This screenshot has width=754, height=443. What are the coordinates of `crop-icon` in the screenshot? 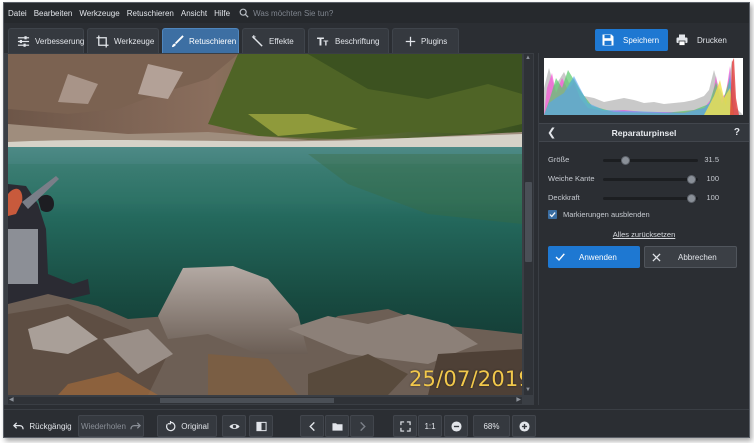 It's located at (102, 41).